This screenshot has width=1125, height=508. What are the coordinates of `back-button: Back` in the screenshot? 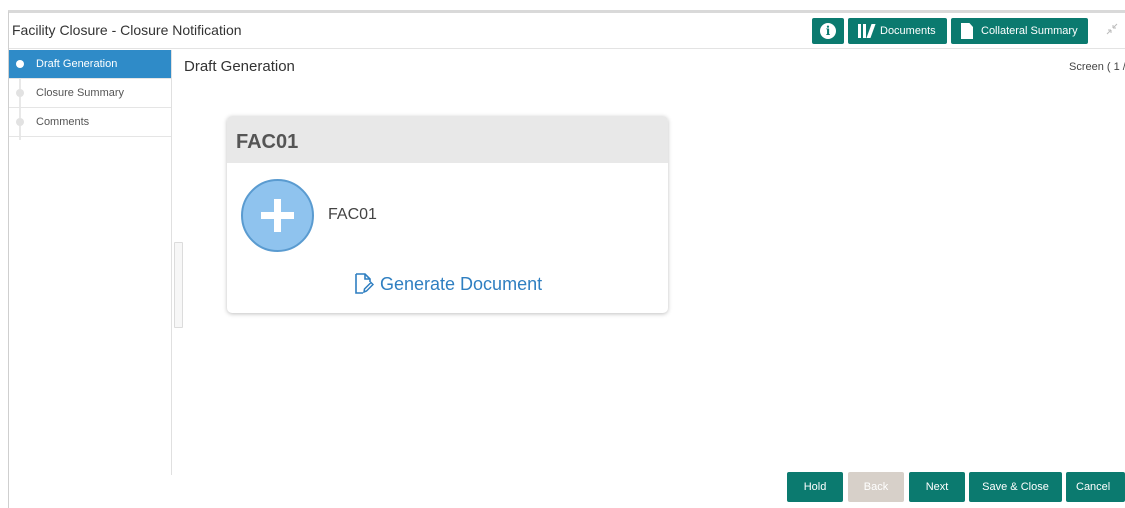 It's located at (876, 487).